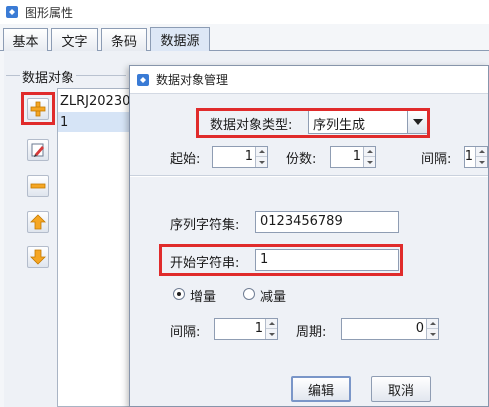 The width and height of the screenshot is (489, 407). Describe the element at coordinates (273, 295) in the screenshot. I see `decrease-label: 减量` at that location.